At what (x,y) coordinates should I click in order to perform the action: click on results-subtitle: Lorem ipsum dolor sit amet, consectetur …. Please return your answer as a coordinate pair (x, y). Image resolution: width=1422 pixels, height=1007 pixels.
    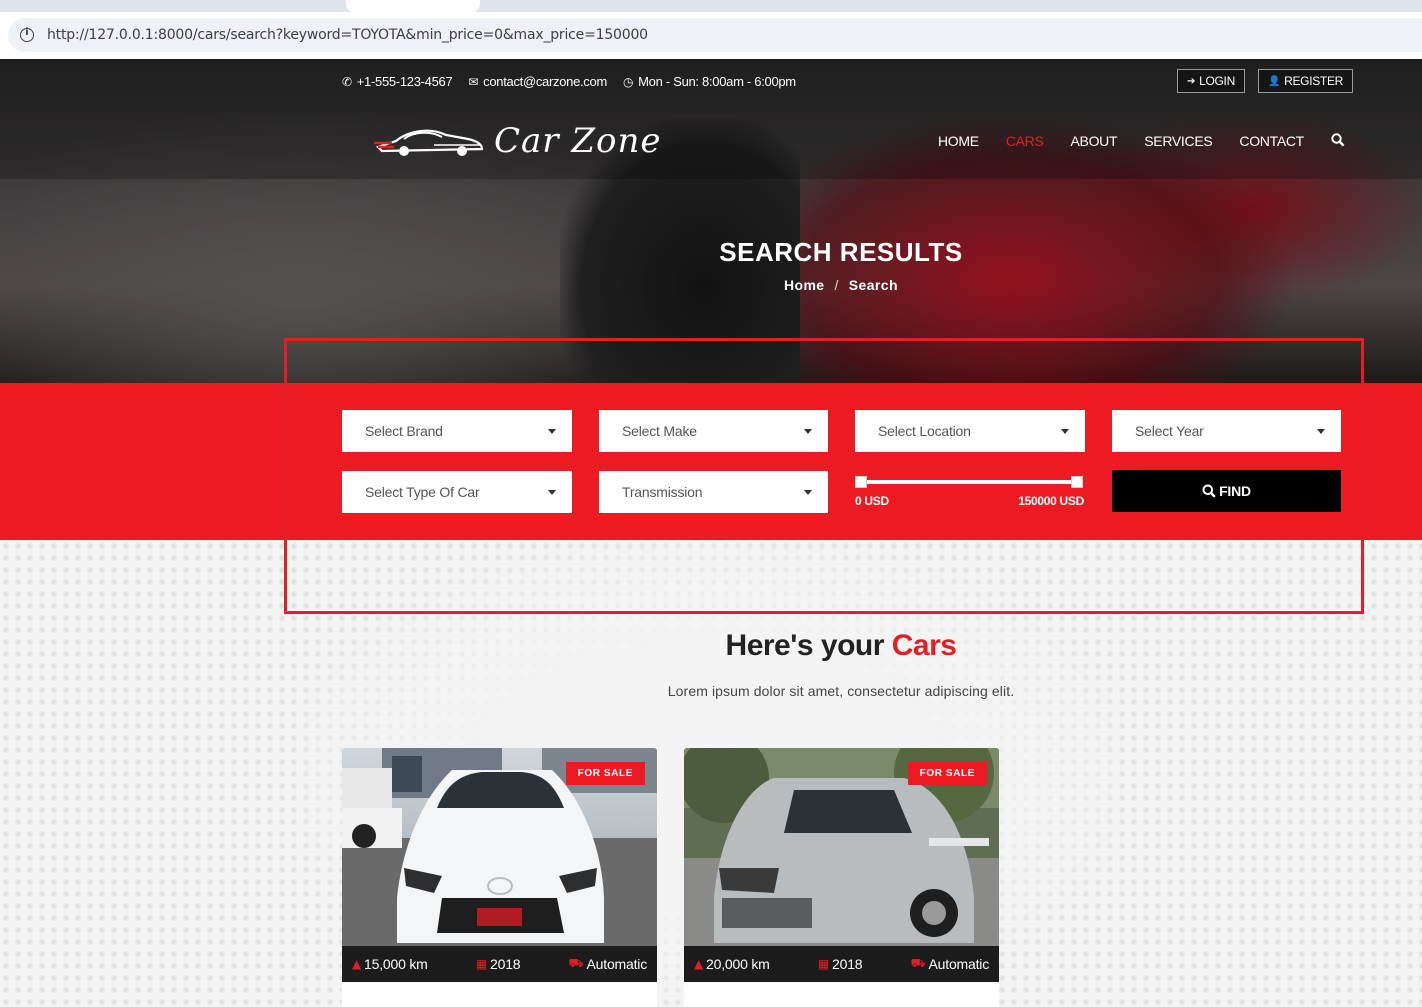
    Looking at the image, I should click on (841, 691).